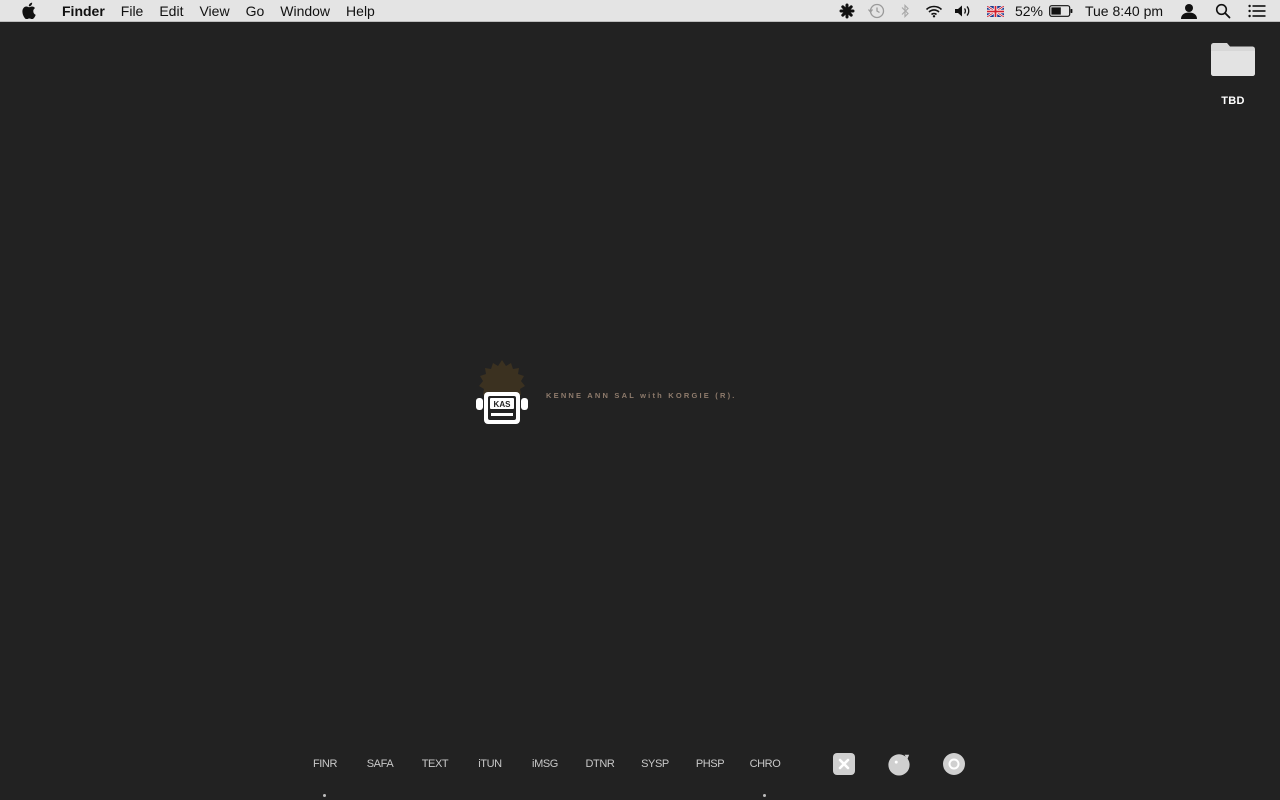 The width and height of the screenshot is (1280, 800). What do you see at coordinates (934, 11) in the screenshot?
I see `wifi-icon` at bounding box center [934, 11].